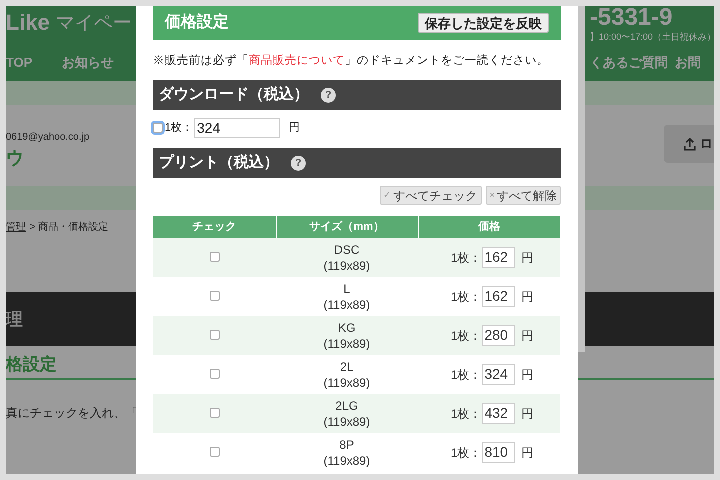 The height and width of the screenshot is (480, 720). What do you see at coordinates (523, 196) in the screenshot?
I see `bulk-action-button: × すべて解除` at bounding box center [523, 196].